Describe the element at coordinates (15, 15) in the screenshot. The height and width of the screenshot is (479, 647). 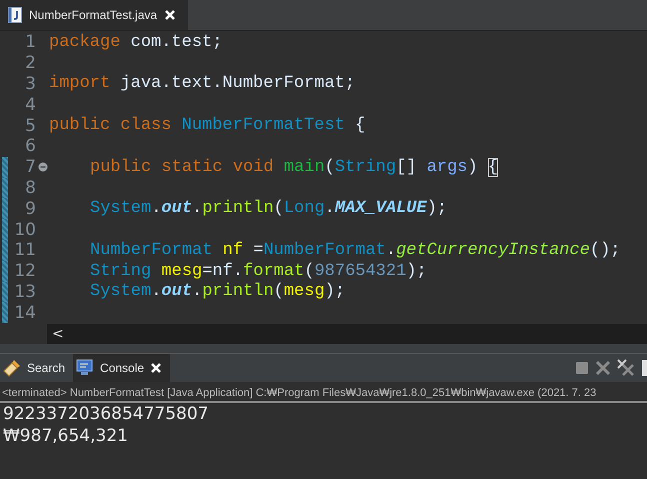
I see `java-file-icon` at that location.